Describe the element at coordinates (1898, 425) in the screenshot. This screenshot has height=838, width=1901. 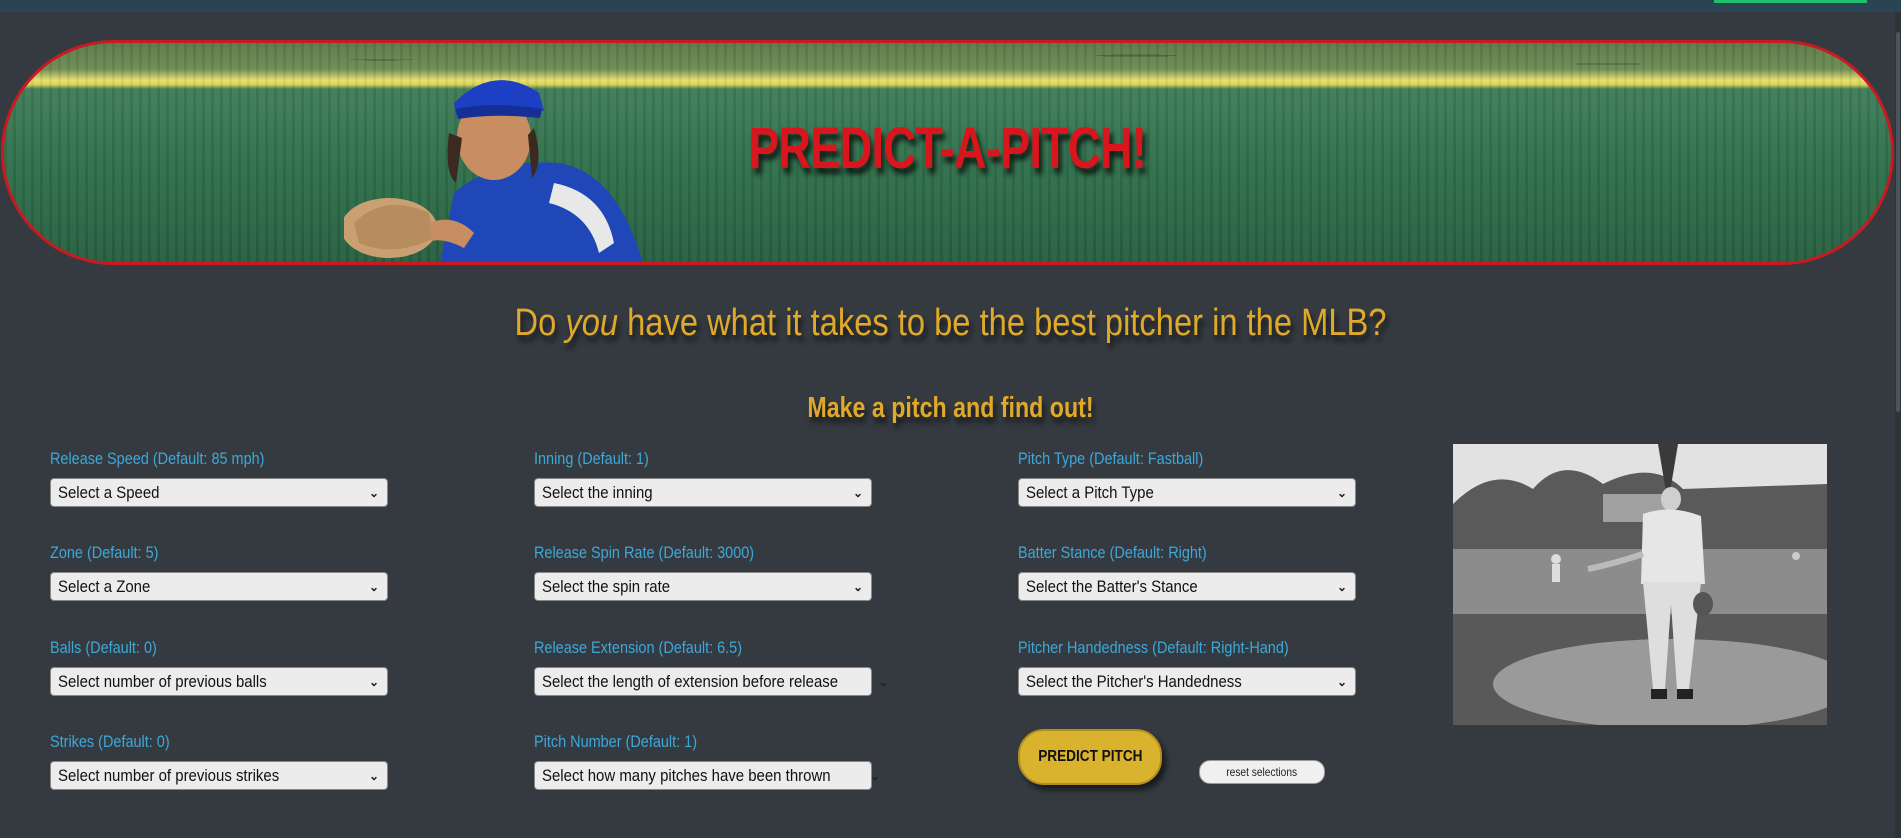
I see `scrollbar` at that location.